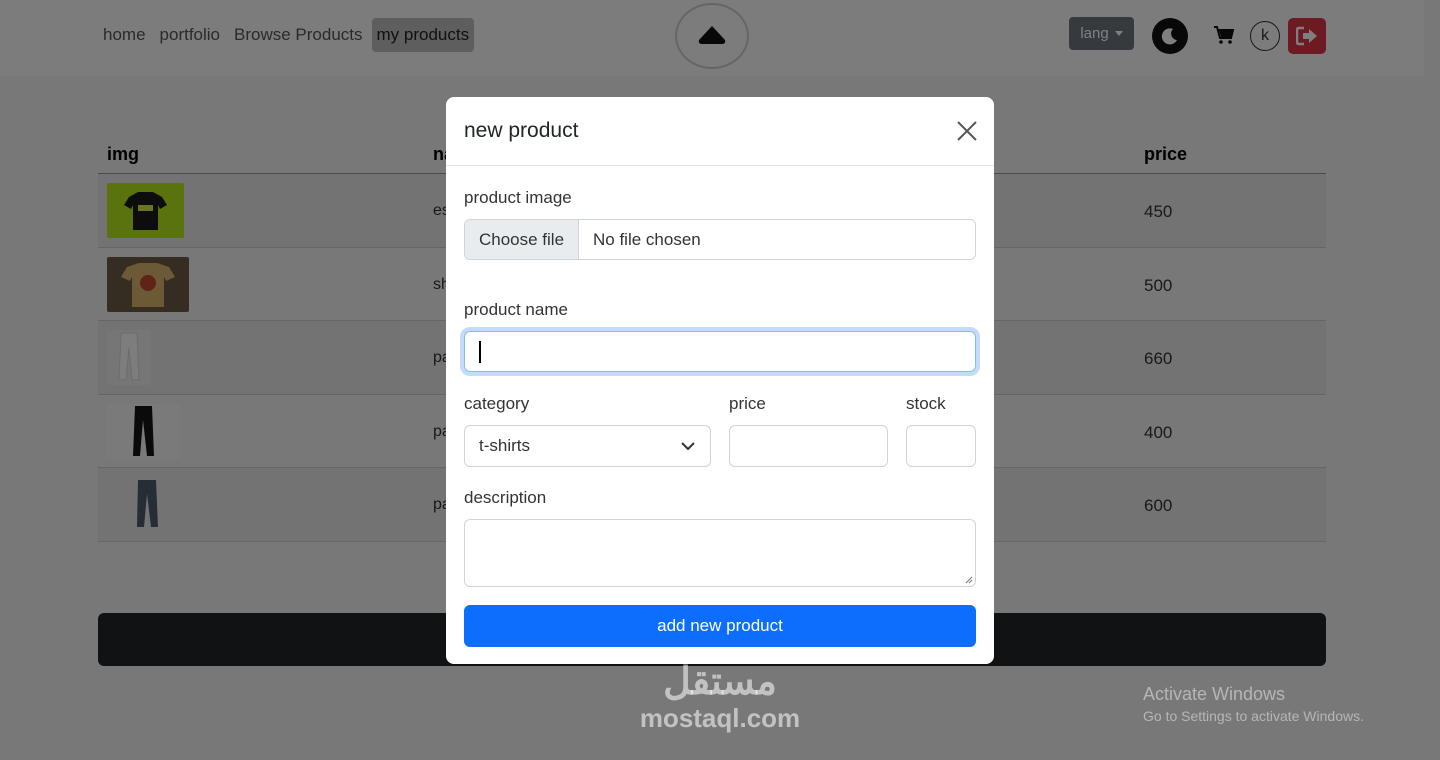 The width and height of the screenshot is (1440, 760). I want to click on chevron-down-icon, so click(688, 446).